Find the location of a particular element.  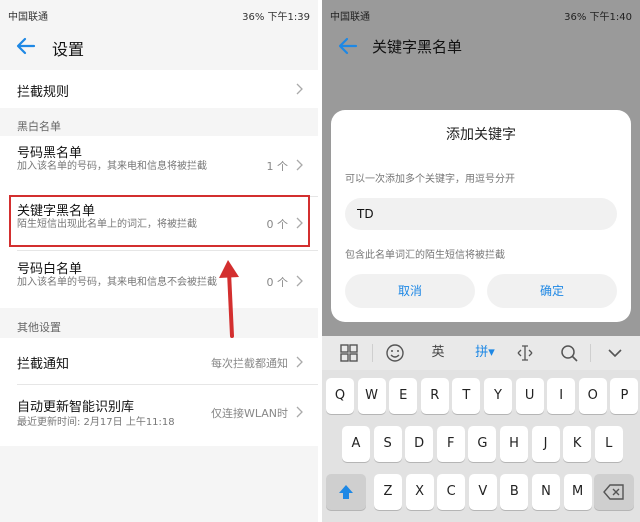

number-whitelist-label: 号码白名单 is located at coordinates (50, 269).